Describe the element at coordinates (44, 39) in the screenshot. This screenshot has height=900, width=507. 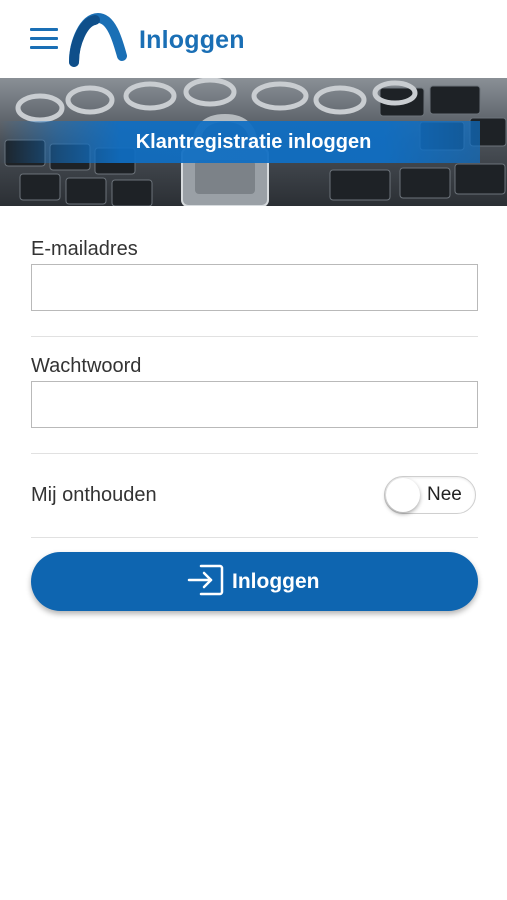
I see `hamburger-menu-icon` at that location.